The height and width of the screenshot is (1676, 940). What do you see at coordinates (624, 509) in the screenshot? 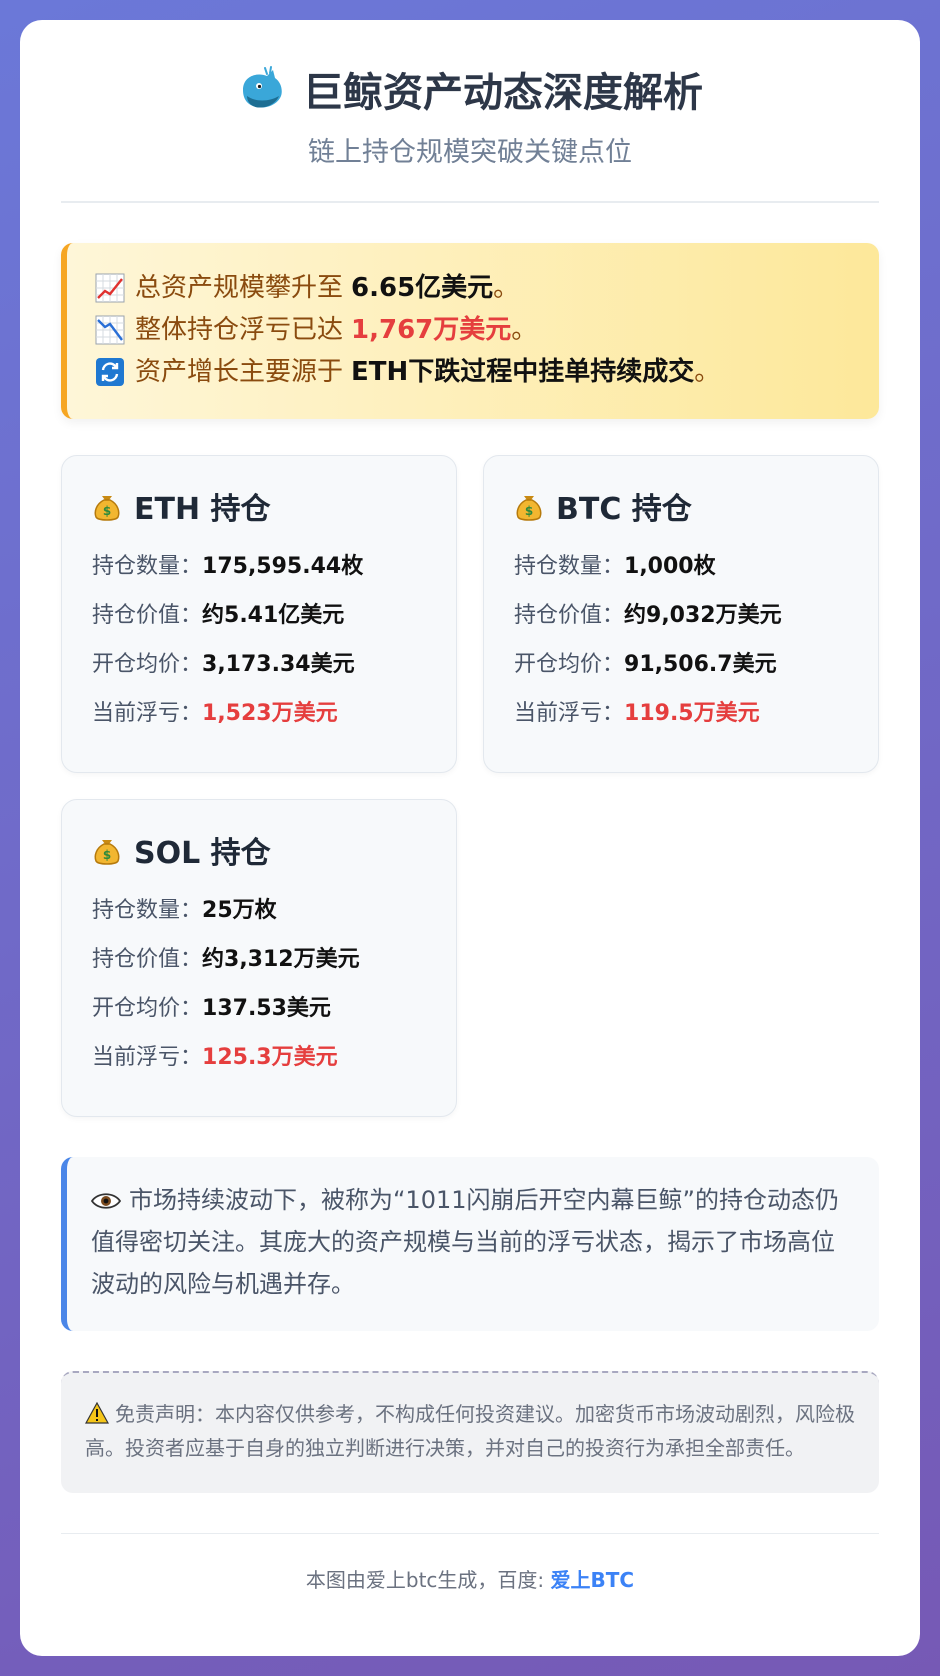
I see `asset-title: BTC 持仓` at bounding box center [624, 509].